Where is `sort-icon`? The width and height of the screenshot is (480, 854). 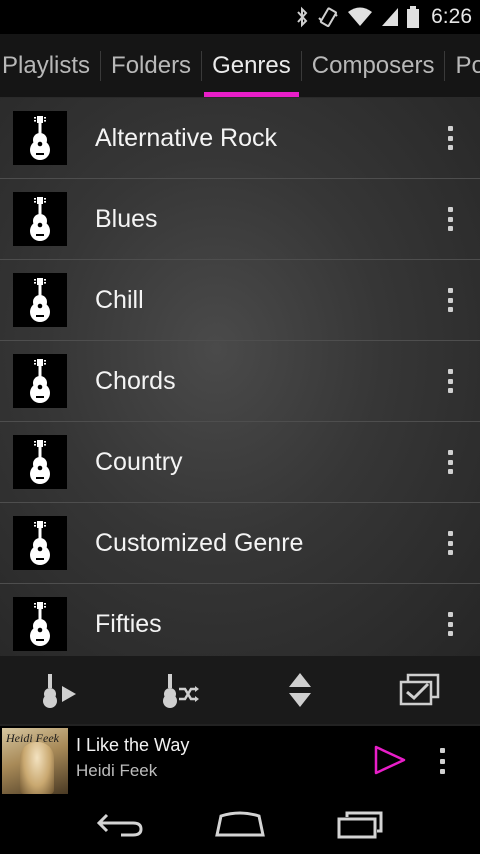
sort-icon is located at coordinates (300, 690).